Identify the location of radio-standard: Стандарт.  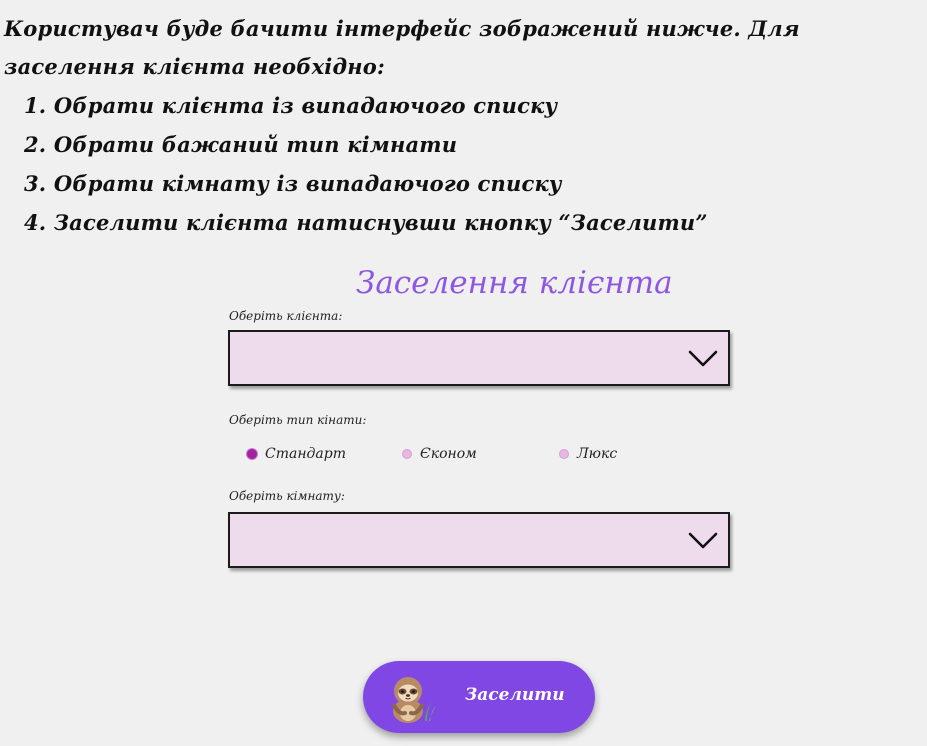
(296, 454).